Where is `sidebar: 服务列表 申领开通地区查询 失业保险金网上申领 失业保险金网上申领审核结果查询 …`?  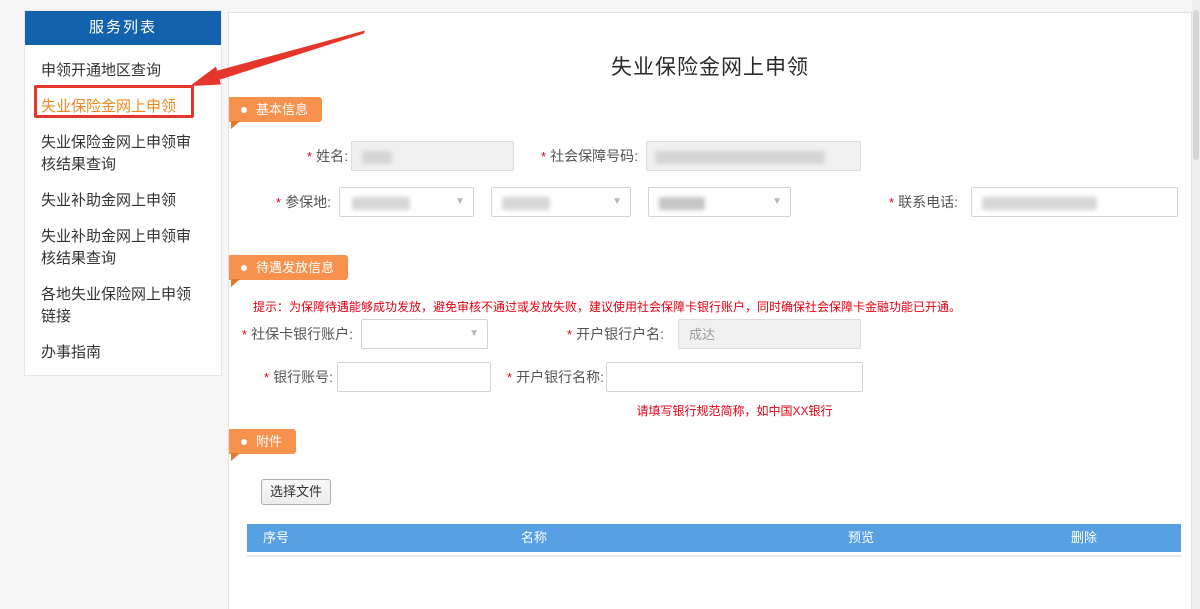
sidebar: 服务列表 申领开通地区查询 失业保险金网上申领 失业保险金网上申领审核结果查询 … is located at coordinates (123, 193).